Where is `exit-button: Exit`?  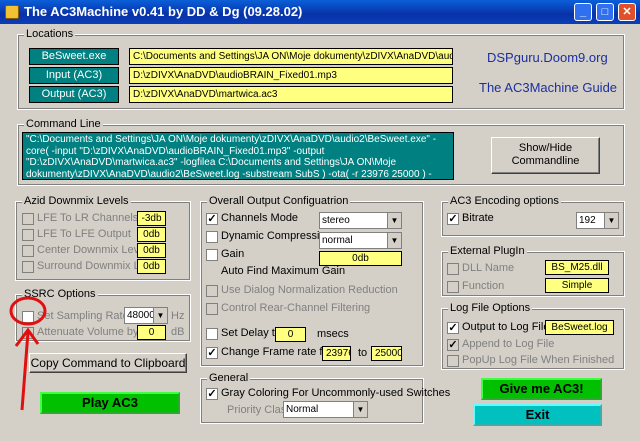 exit-button: Exit is located at coordinates (537, 415).